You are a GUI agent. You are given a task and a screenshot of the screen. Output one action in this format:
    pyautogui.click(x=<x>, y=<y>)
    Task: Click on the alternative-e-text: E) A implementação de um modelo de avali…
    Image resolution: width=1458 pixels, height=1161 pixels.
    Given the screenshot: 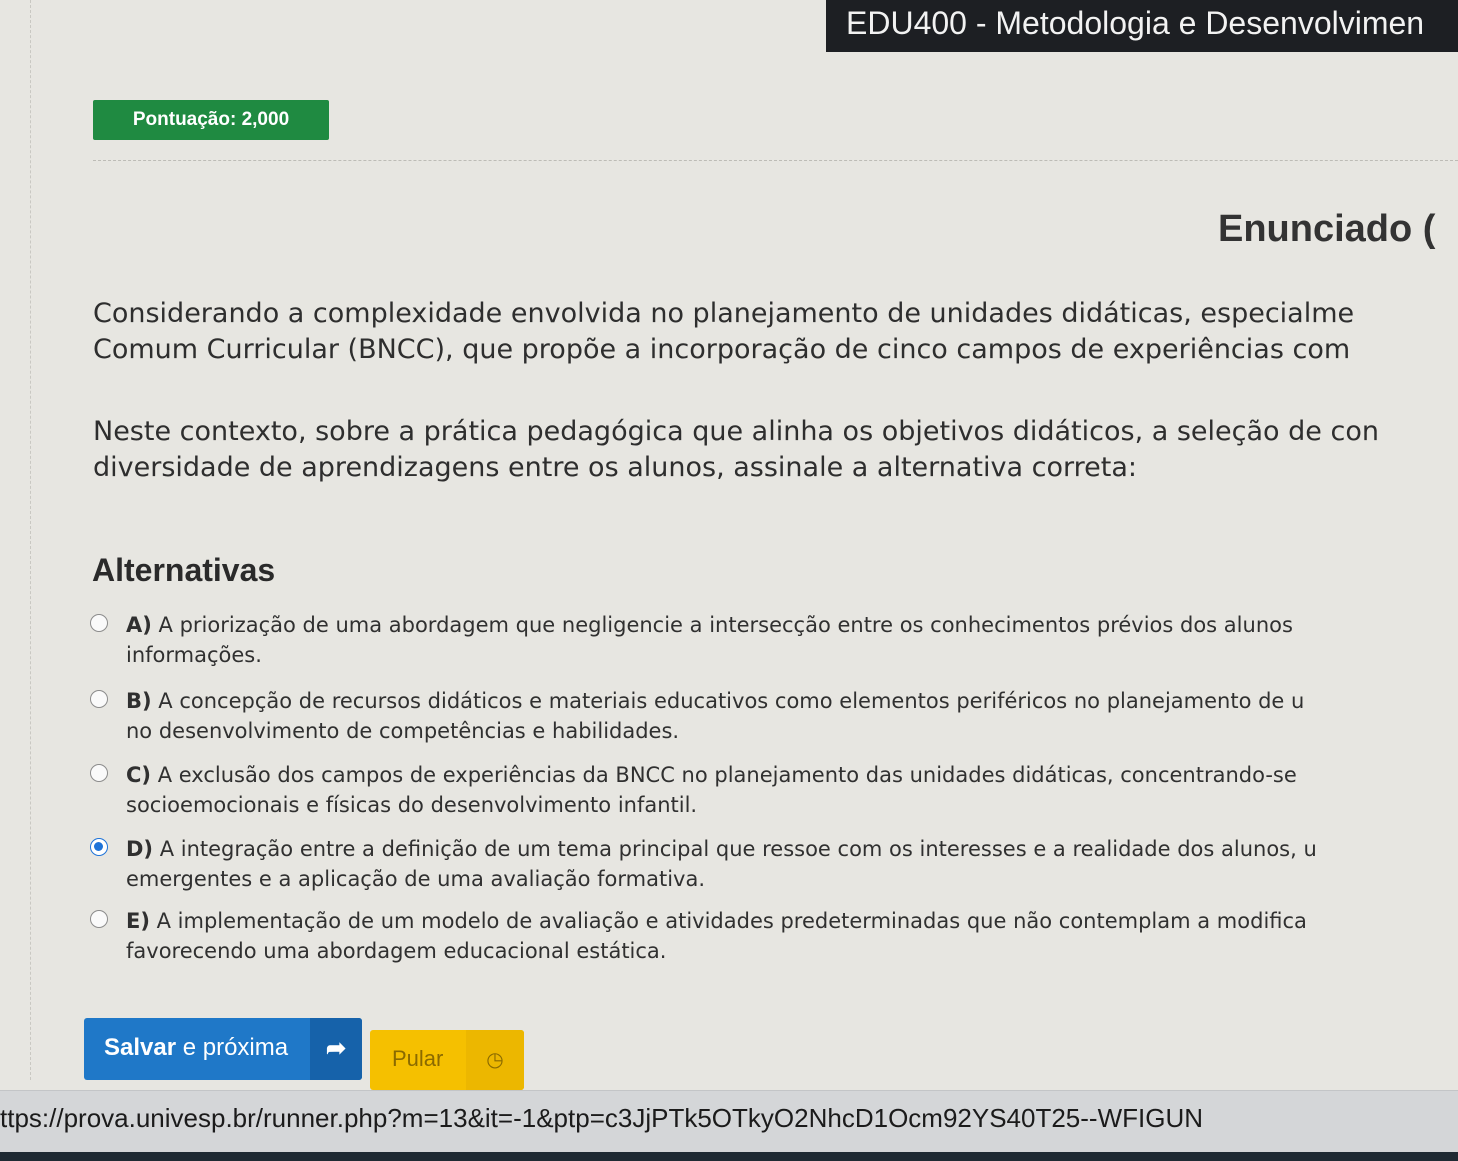 What is the action you would take?
    pyautogui.click(x=792, y=936)
    